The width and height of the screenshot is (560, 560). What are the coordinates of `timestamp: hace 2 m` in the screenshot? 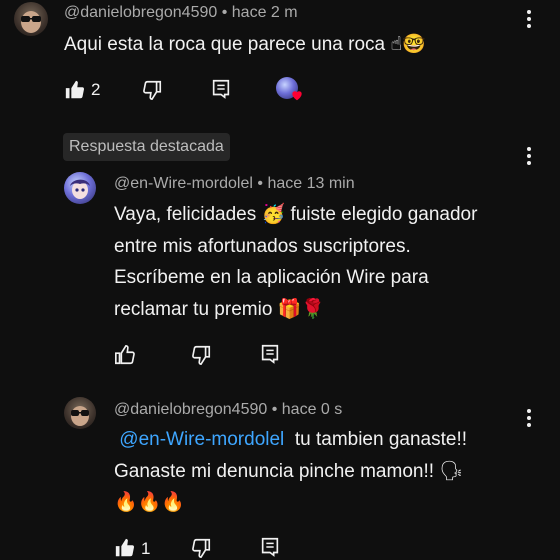 It's located at (265, 12).